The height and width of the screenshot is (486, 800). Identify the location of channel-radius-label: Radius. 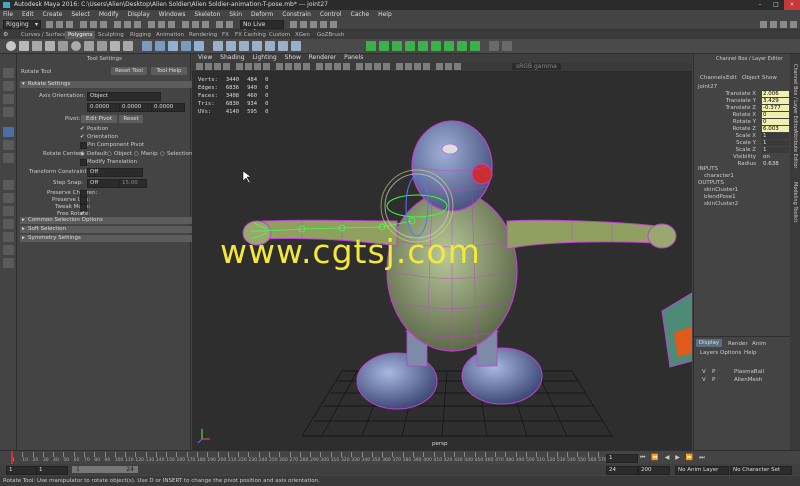
(747, 164).